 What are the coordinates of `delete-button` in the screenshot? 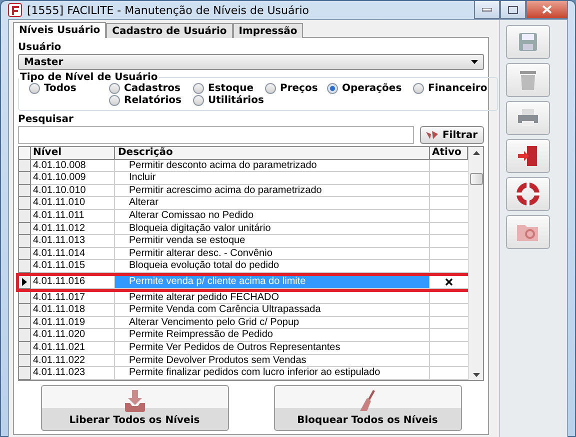 It's located at (528, 80).